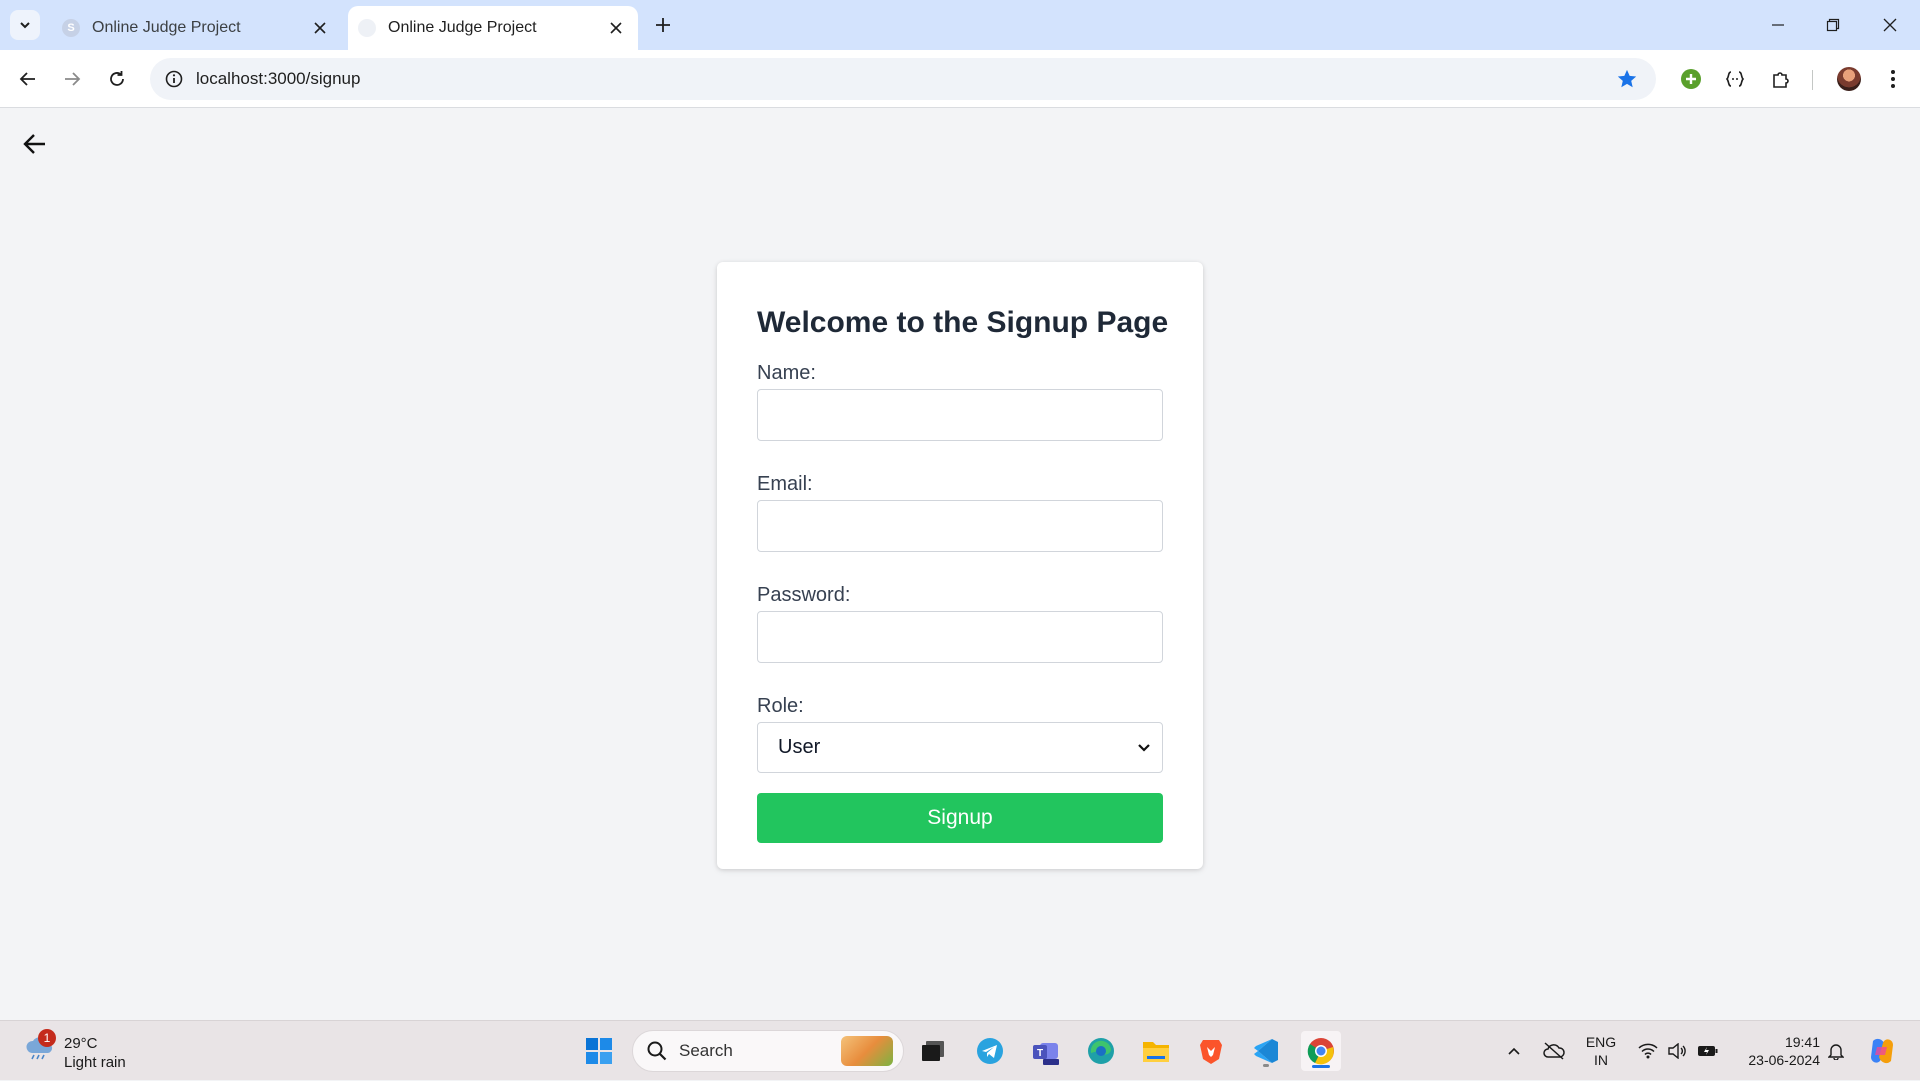  What do you see at coordinates (768, 1051) in the screenshot?
I see `taskbar-search: Search` at bounding box center [768, 1051].